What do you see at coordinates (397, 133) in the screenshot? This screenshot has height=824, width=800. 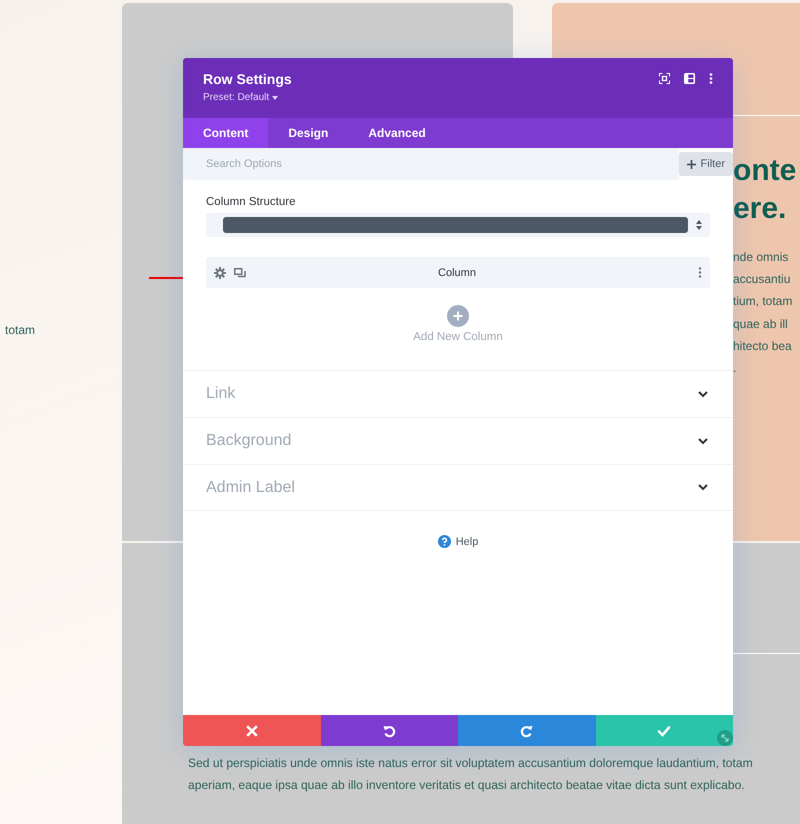 I see `tab: Advanced` at bounding box center [397, 133].